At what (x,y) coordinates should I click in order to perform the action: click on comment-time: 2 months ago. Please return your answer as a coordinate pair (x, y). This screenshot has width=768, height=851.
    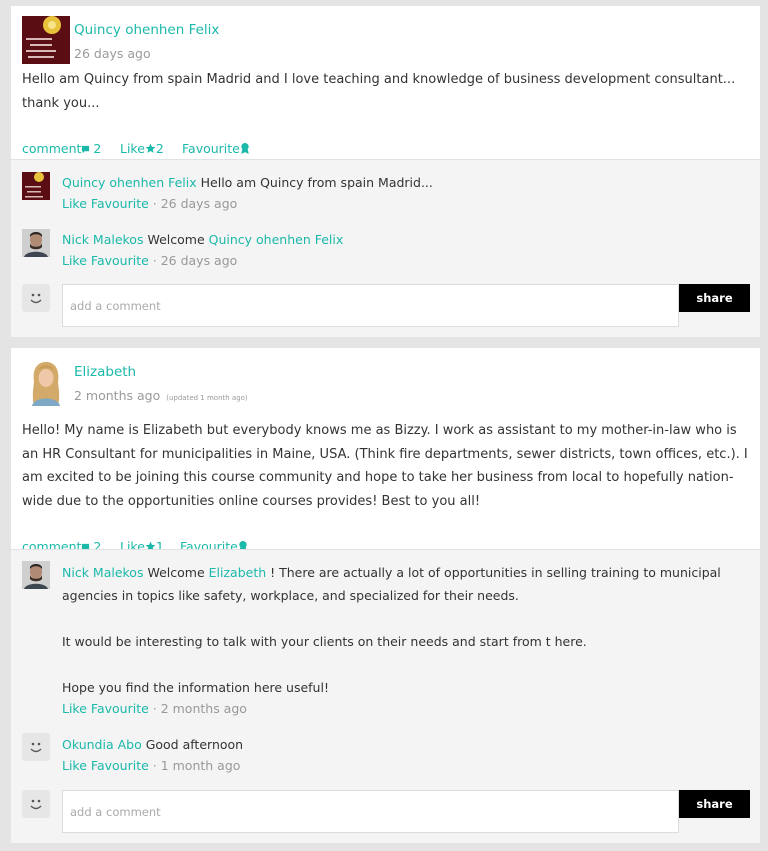
    Looking at the image, I should click on (203, 708).